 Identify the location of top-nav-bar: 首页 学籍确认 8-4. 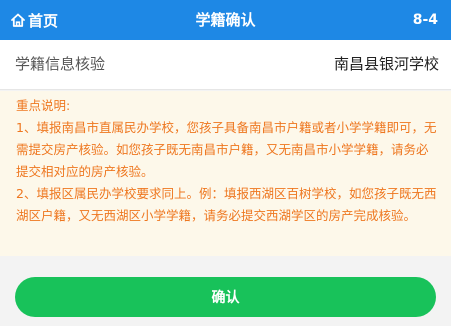
(225, 20).